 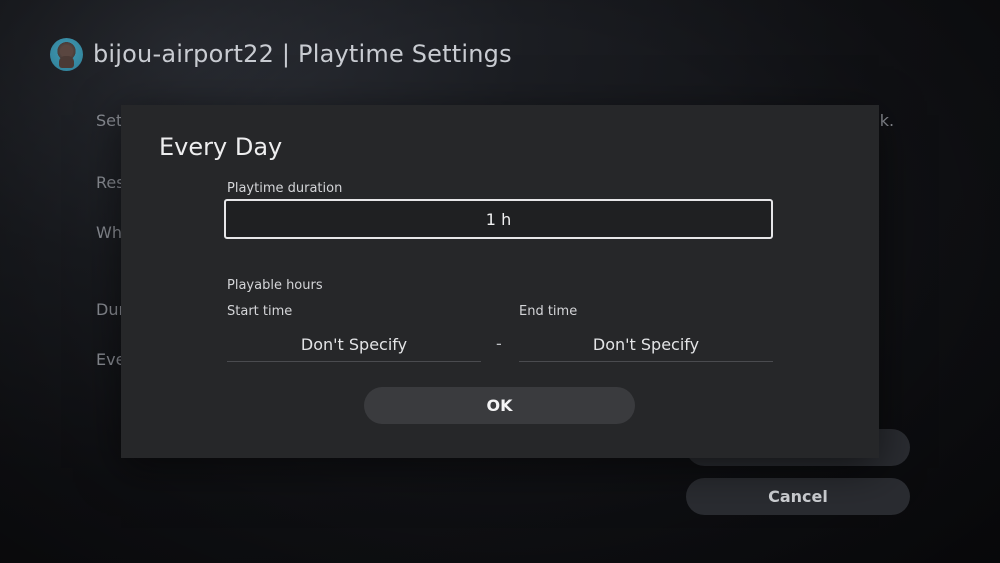 I want to click on playable-hours-label: Playable hours, so click(x=275, y=285).